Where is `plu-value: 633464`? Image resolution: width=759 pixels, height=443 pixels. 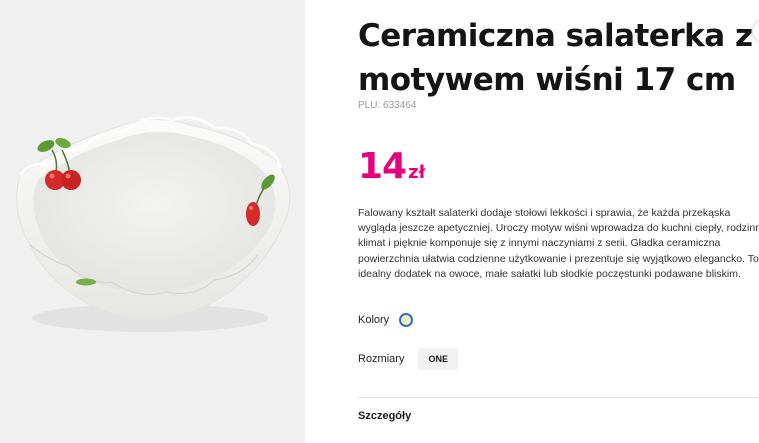 plu-value: 633464 is located at coordinates (400, 105).